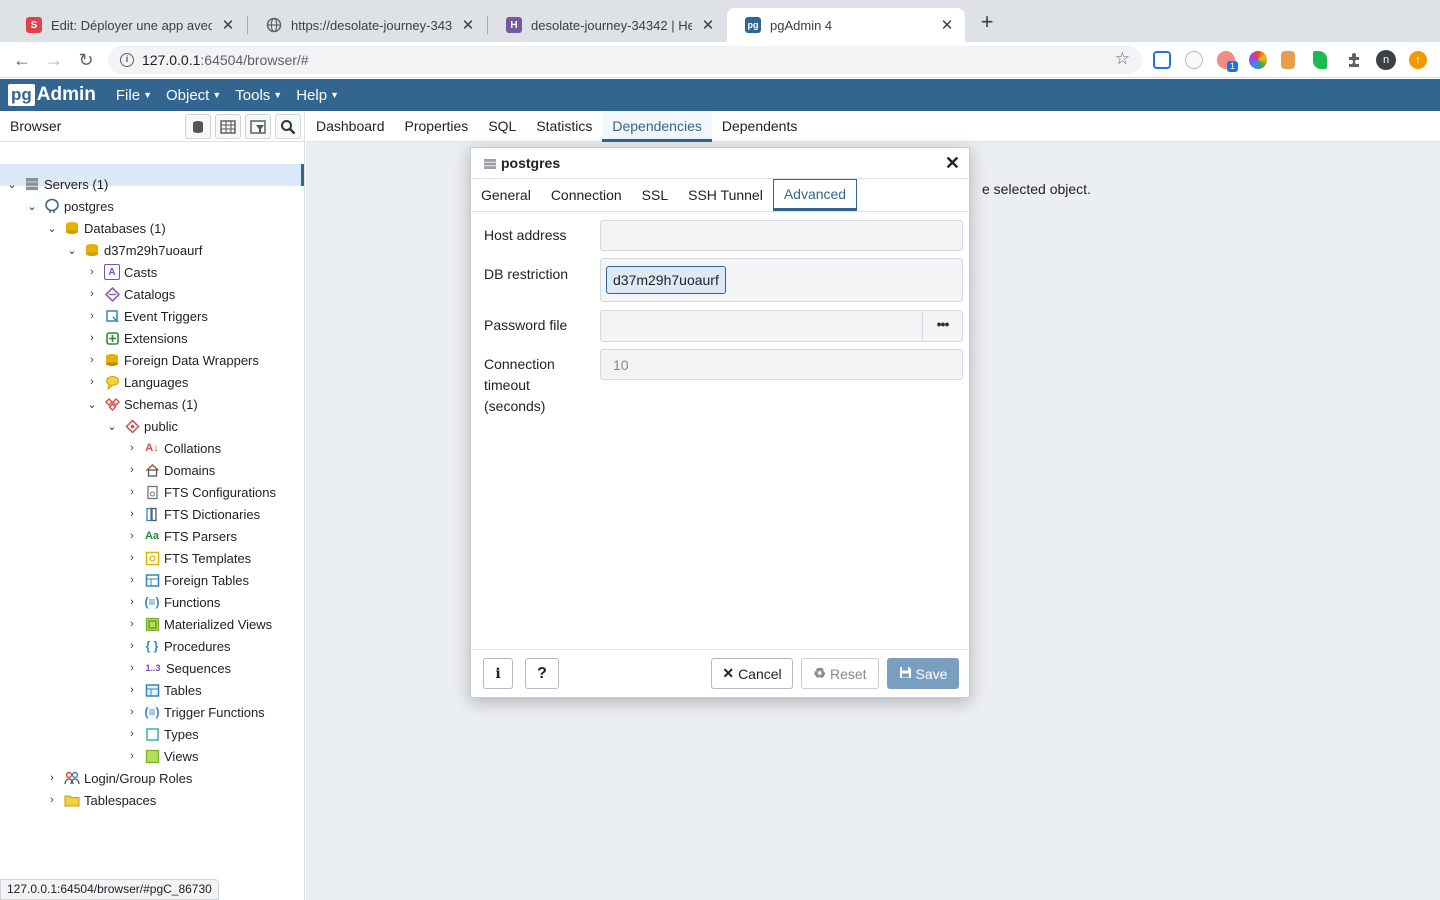  What do you see at coordinates (101, 800) in the screenshot?
I see `tree-node-tablespaces: › Tablespaces` at bounding box center [101, 800].